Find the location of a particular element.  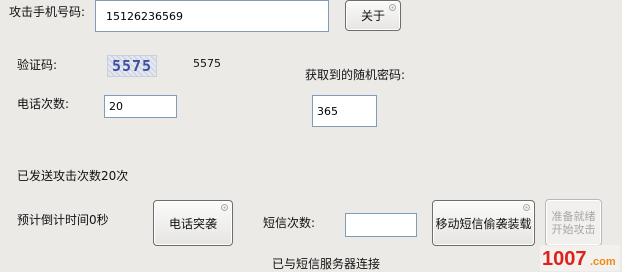

mobile-sms-button-label: 移动短信偷袭装载 is located at coordinates (483, 223).